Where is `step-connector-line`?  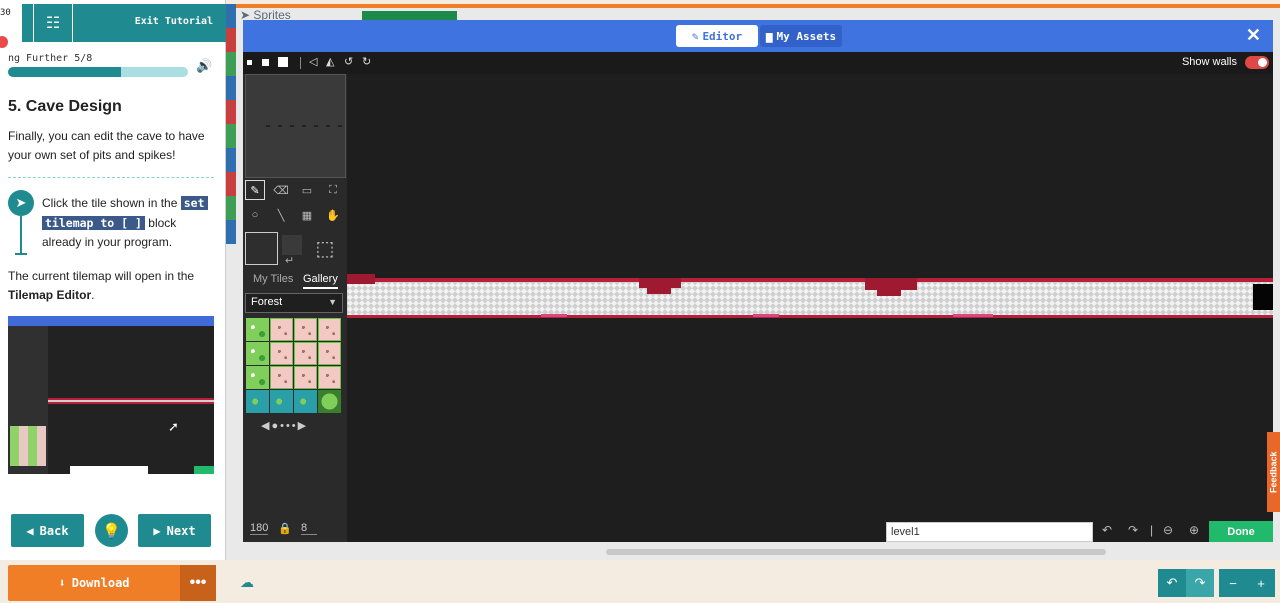
step-connector-line is located at coordinates (21, 235).